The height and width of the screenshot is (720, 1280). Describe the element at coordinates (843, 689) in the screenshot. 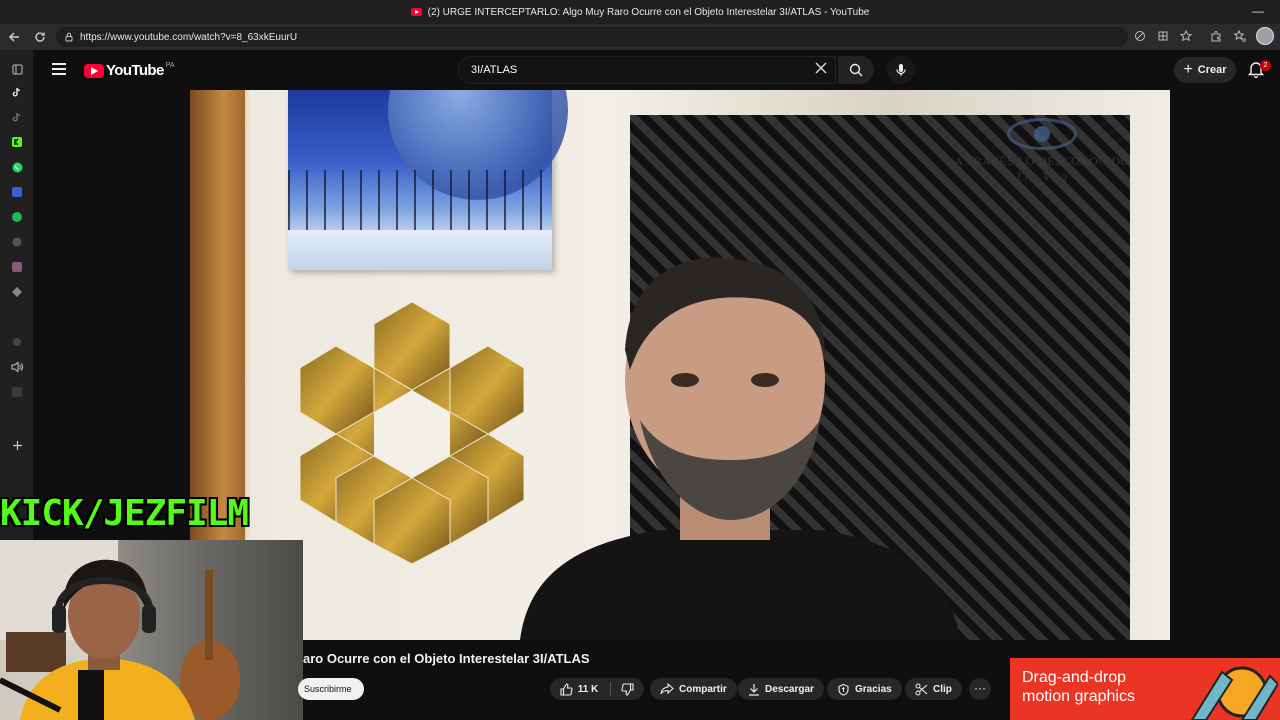

I see `super-thanks-icon` at that location.